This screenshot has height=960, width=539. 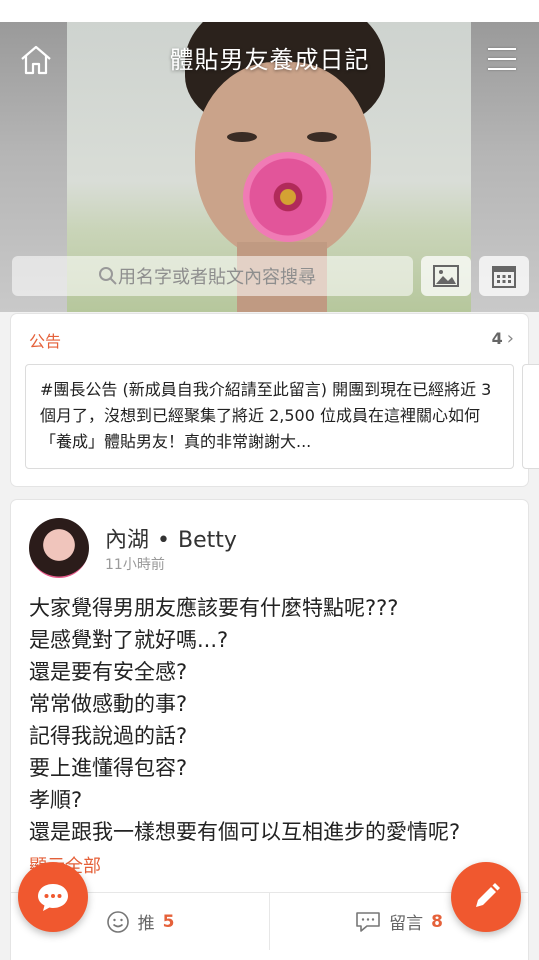 I want to click on comment-label: 留言, so click(x=406, y=924).